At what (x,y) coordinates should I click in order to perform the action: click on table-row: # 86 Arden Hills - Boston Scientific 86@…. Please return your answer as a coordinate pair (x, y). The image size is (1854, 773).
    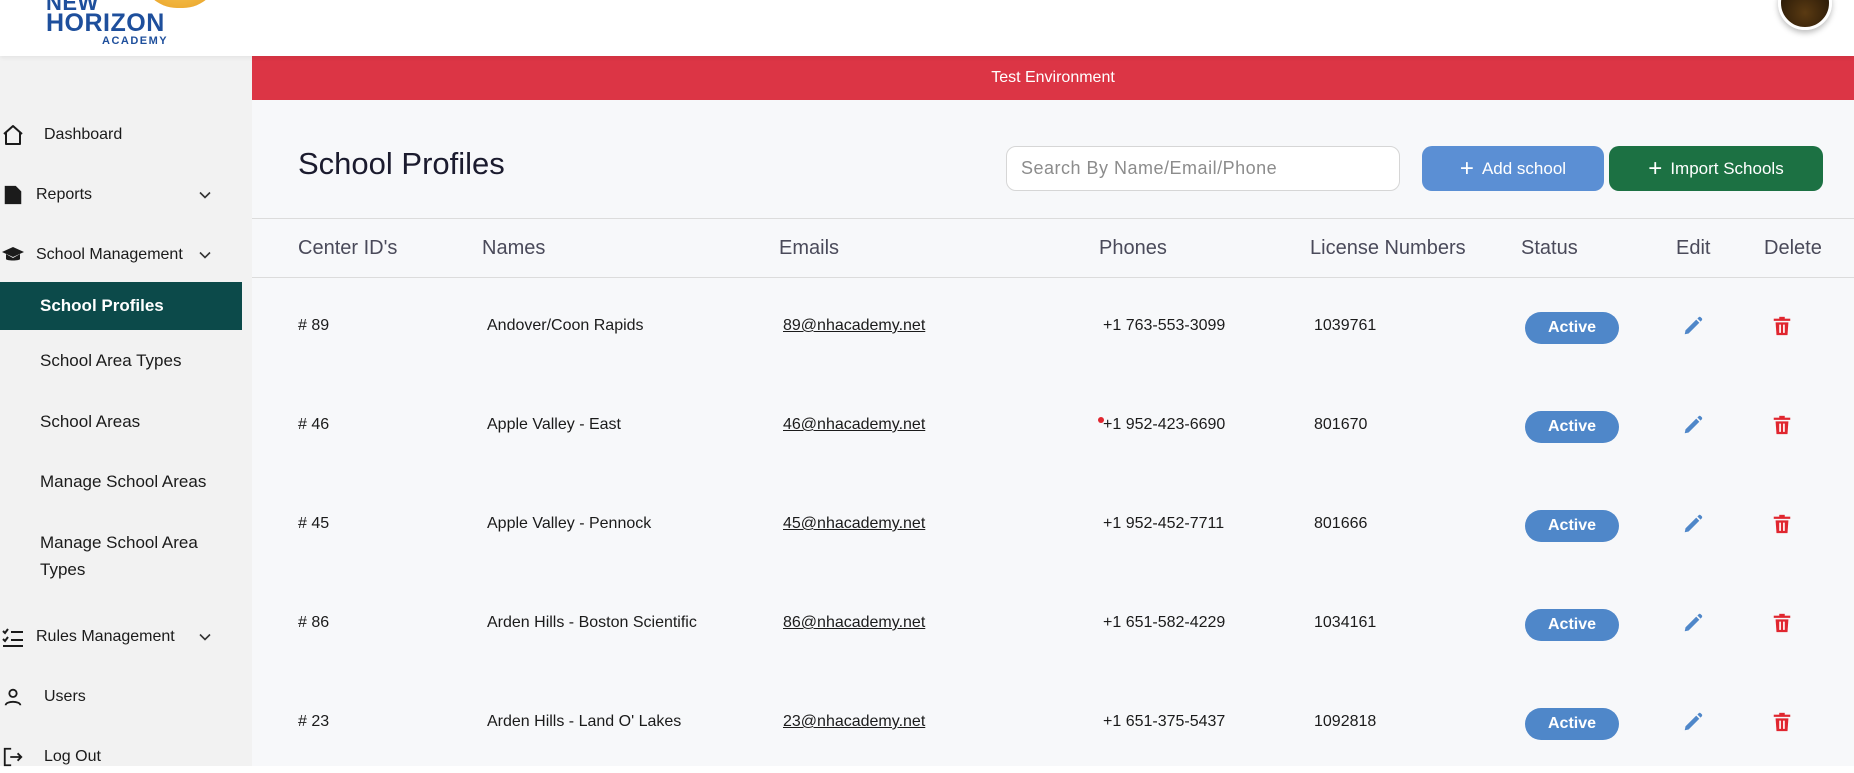
    Looking at the image, I should click on (1053, 624).